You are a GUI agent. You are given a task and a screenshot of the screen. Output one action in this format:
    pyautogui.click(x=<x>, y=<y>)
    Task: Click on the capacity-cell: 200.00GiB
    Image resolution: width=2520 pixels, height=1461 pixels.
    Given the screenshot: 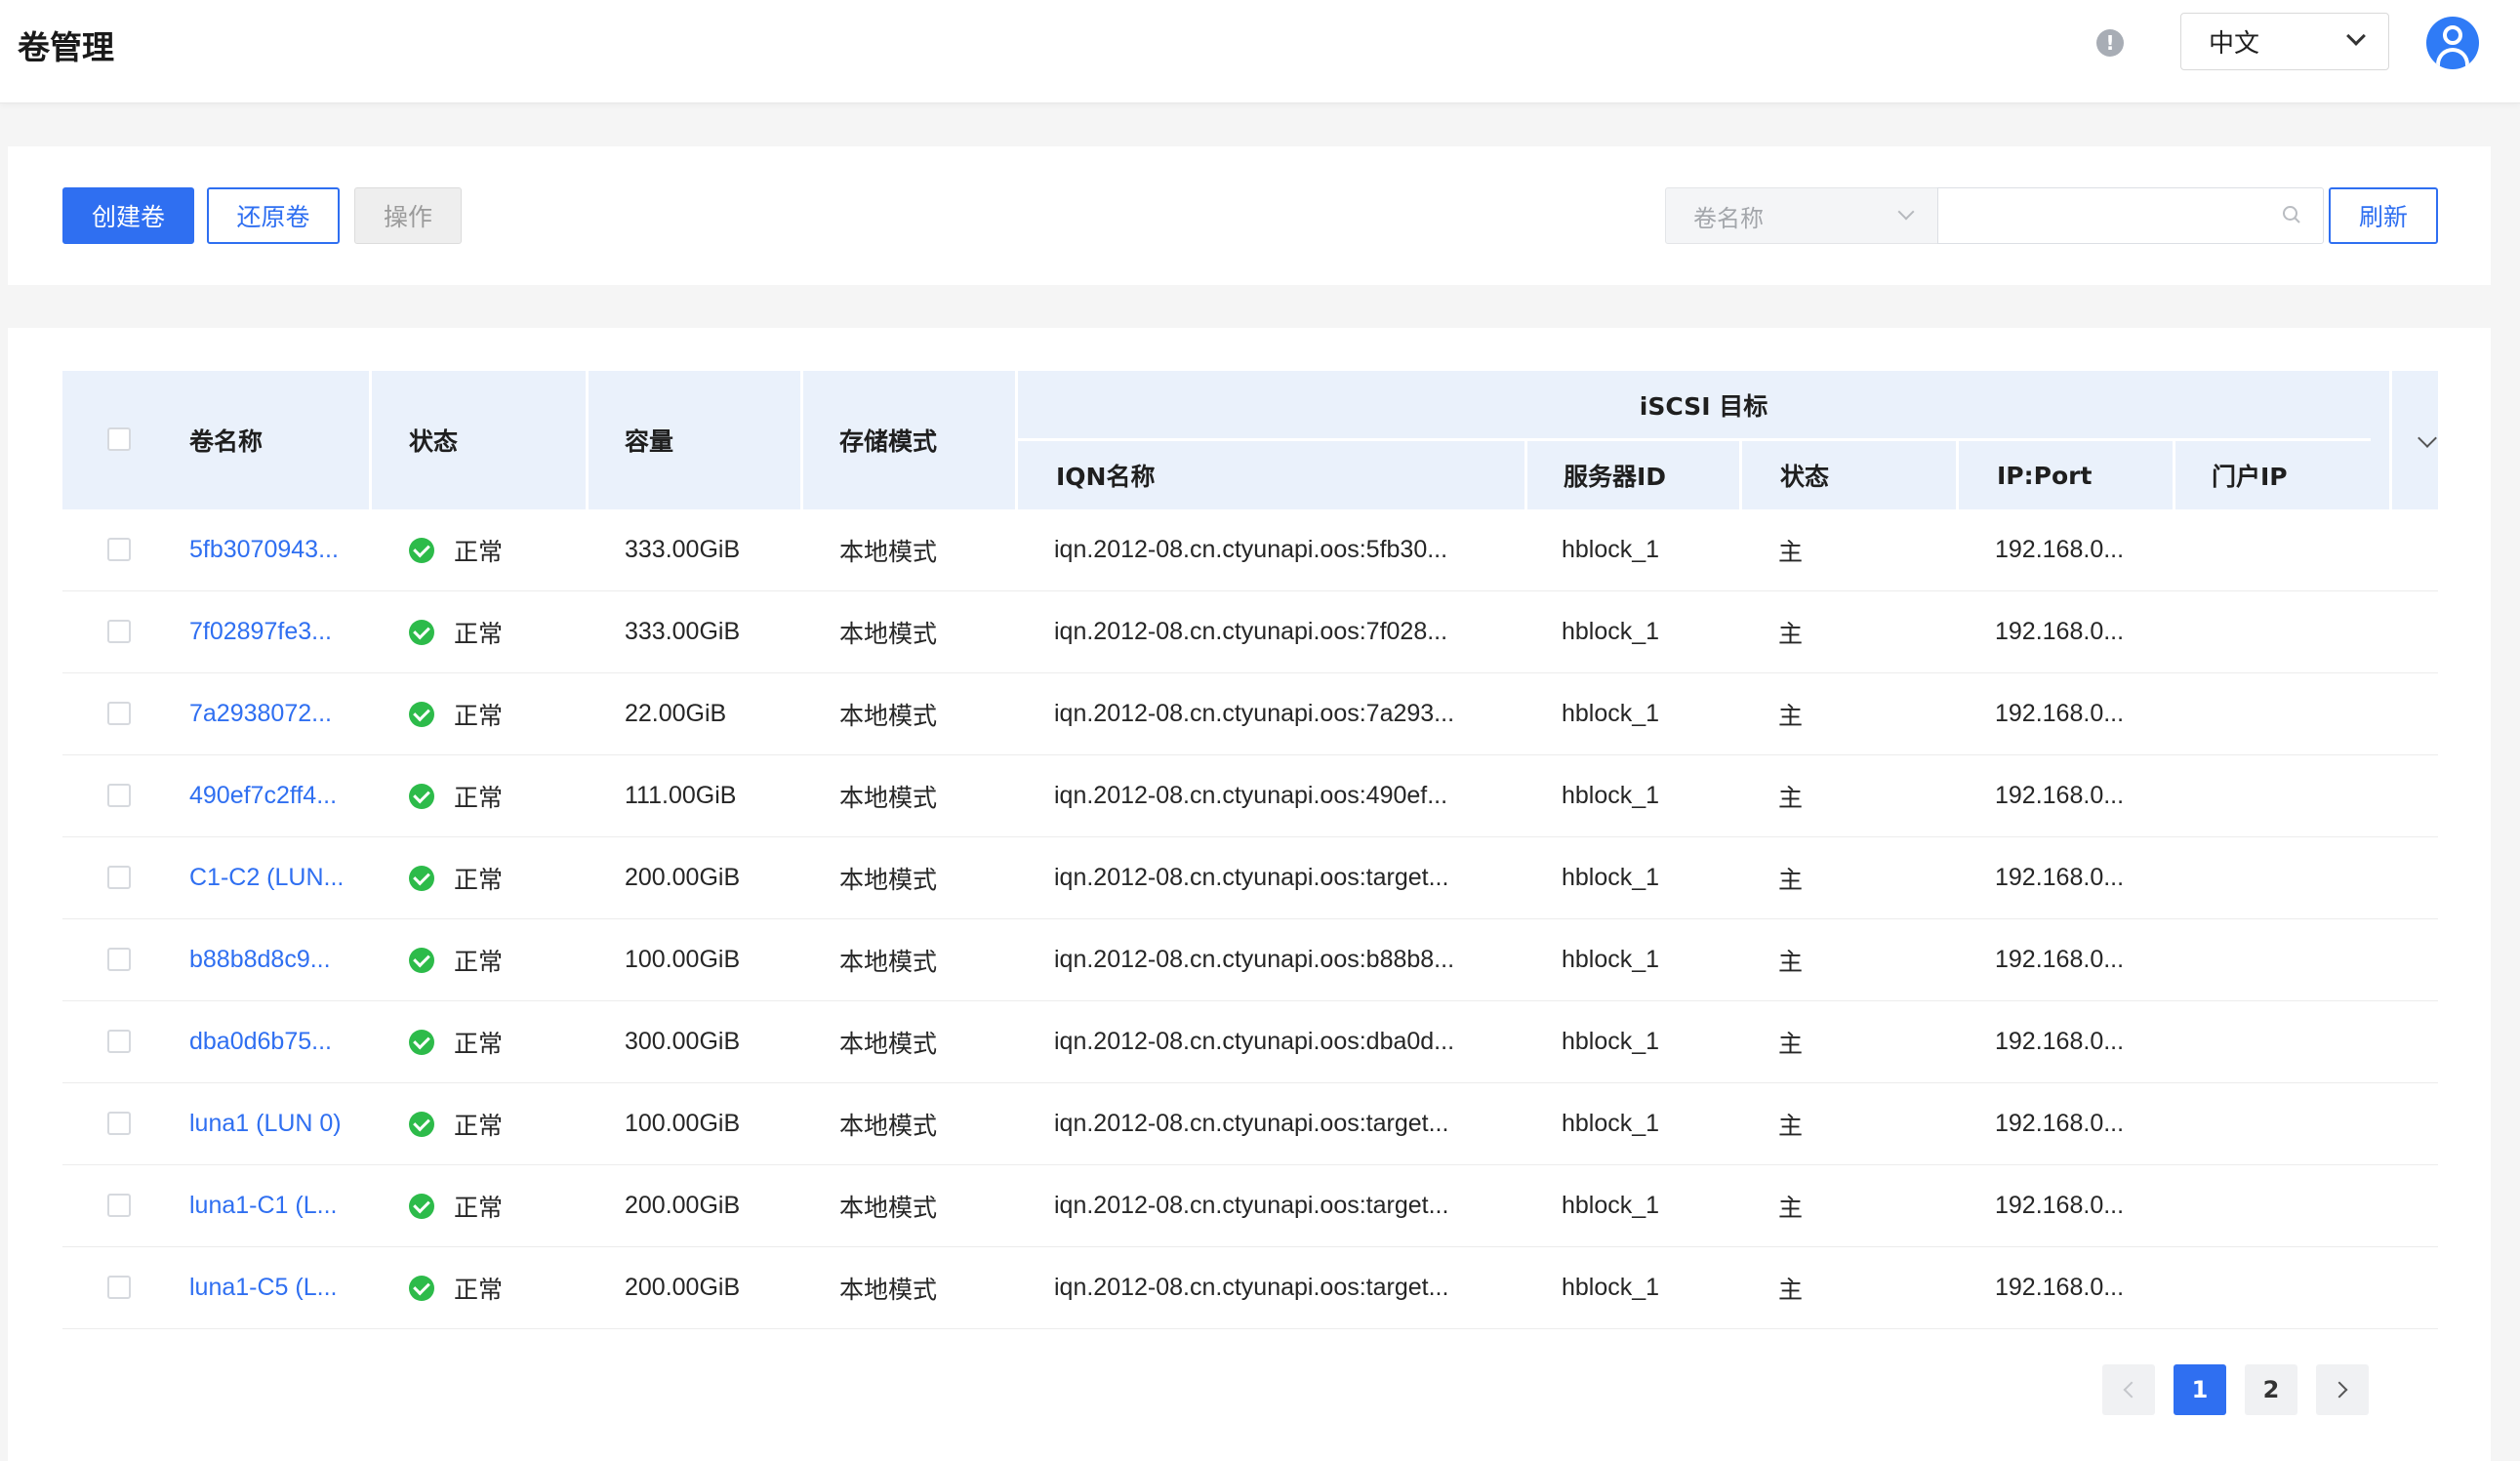 What is the action you would take?
    pyautogui.click(x=683, y=1287)
    